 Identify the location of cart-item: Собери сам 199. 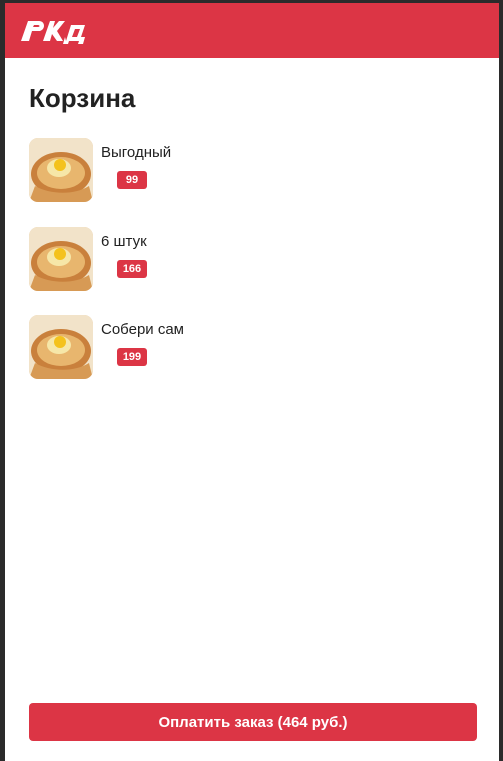
(249, 348).